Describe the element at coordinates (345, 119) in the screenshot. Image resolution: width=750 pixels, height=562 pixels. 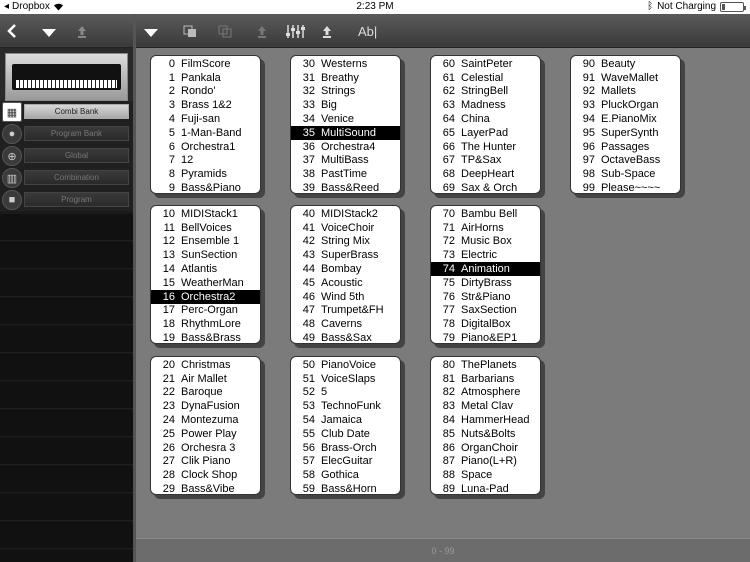
I see `list-item: 34 Venice` at that location.